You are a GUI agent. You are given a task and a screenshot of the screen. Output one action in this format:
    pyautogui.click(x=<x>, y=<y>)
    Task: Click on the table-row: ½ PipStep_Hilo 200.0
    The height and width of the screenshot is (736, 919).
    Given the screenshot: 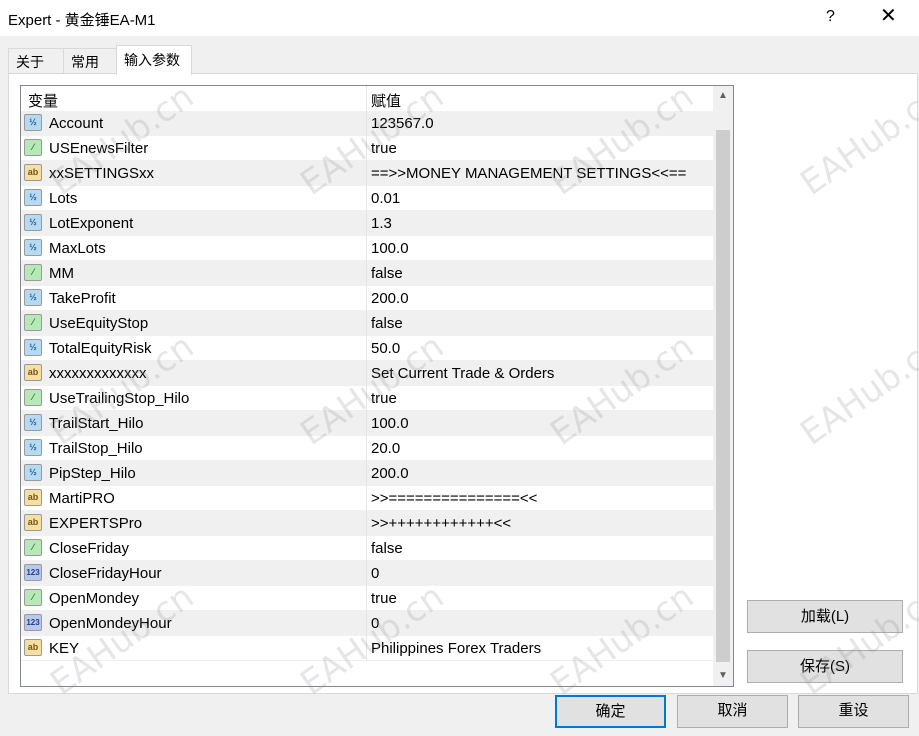 What is the action you would take?
    pyautogui.click(x=367, y=473)
    